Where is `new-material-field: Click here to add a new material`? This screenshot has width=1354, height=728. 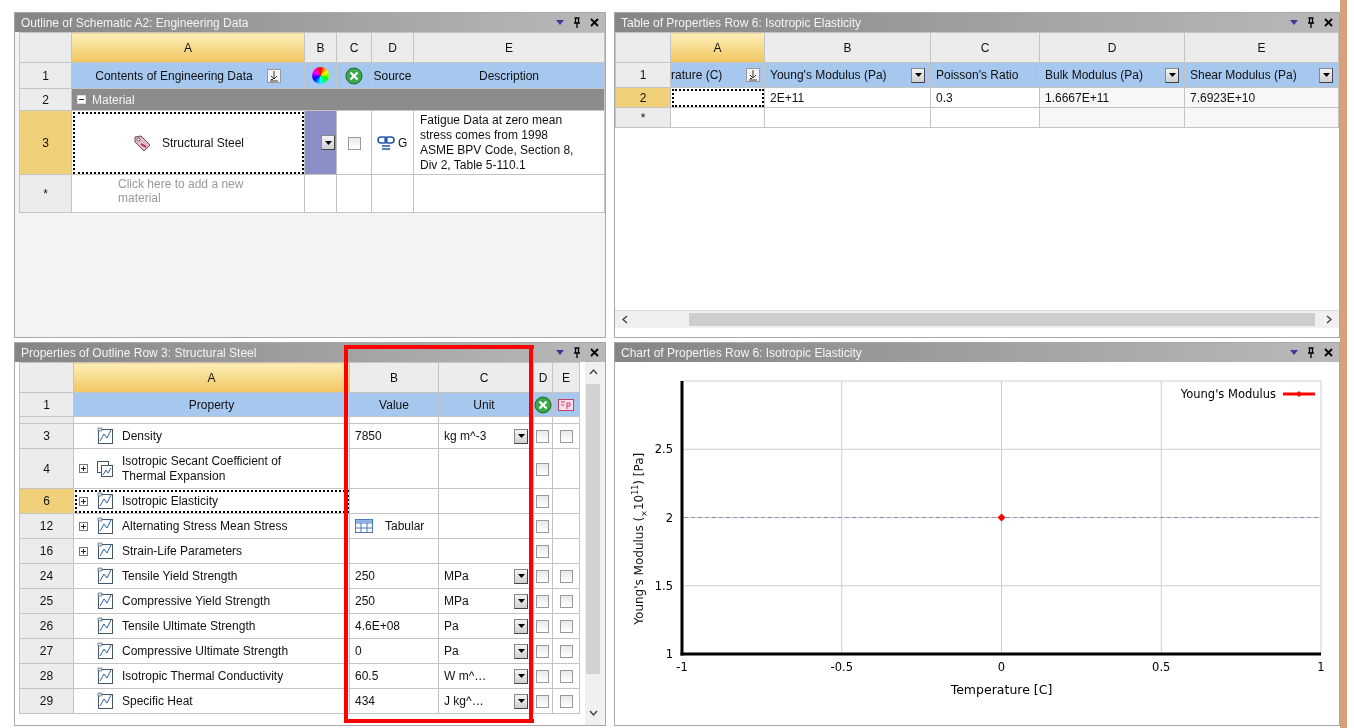 new-material-field: Click here to add a new material is located at coordinates (188, 193).